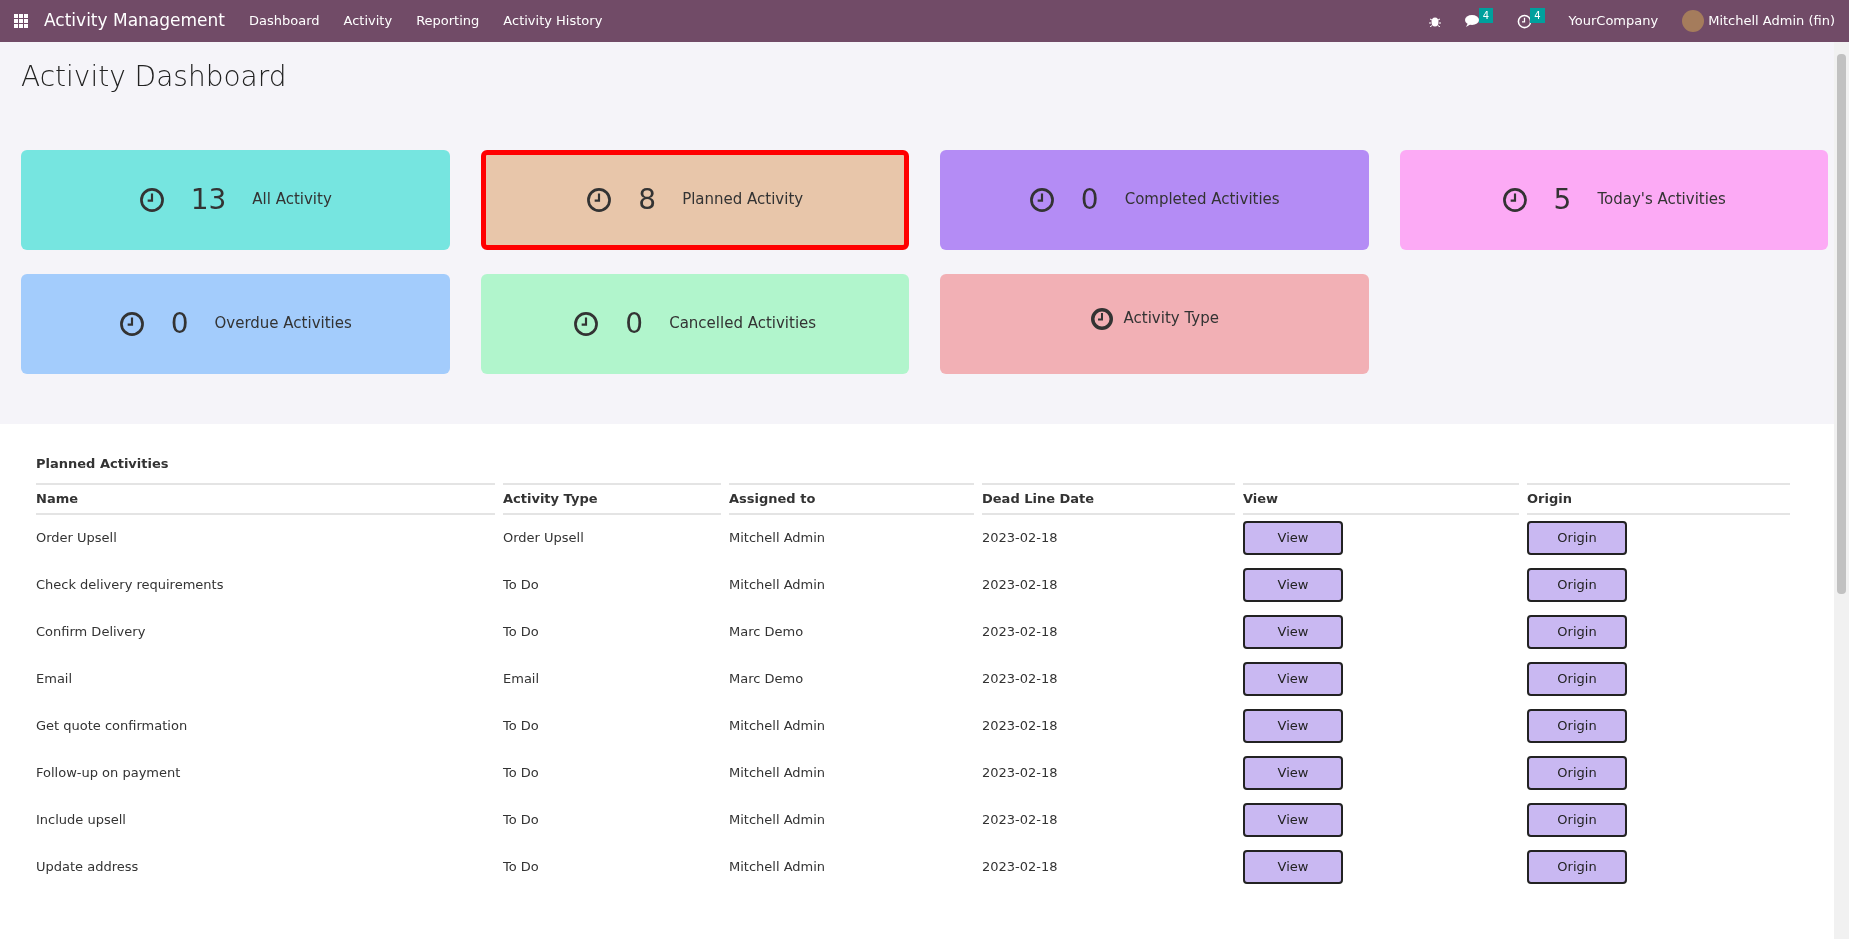 The height and width of the screenshot is (939, 1849). I want to click on column-header: View, so click(1381, 499).